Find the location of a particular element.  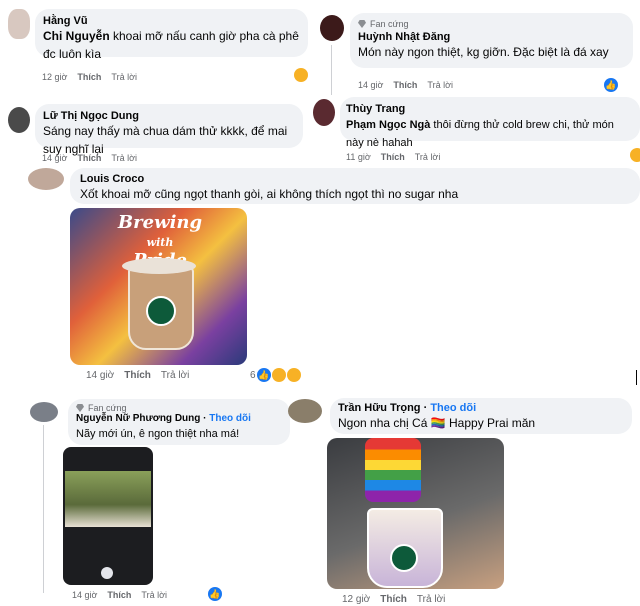

comment-actions: 11 giờ Thích Trả lời is located at coordinates (393, 157).